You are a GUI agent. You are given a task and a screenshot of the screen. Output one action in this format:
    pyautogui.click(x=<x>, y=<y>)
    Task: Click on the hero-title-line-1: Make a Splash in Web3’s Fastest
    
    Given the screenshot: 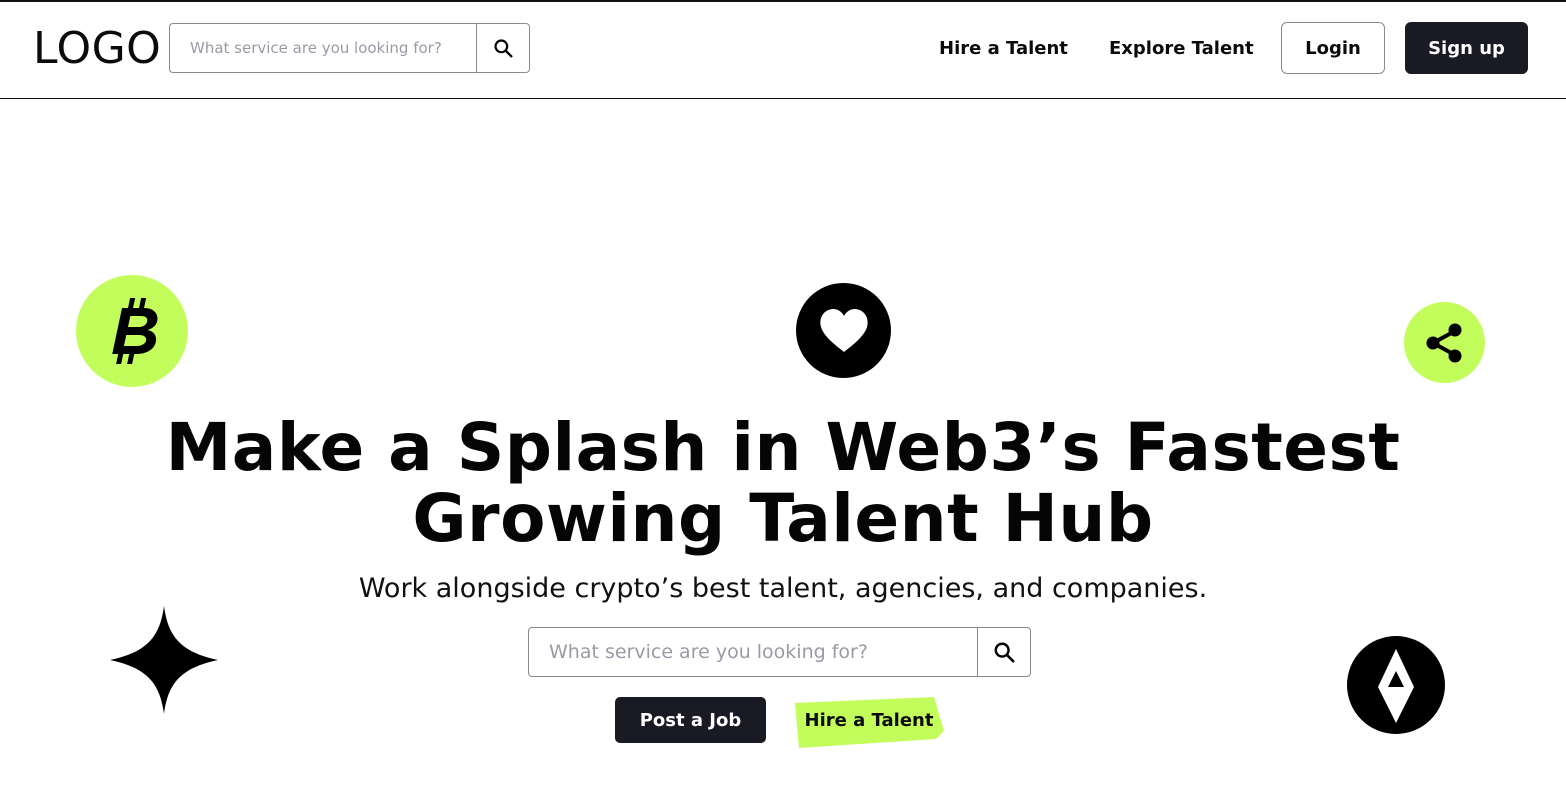 What is the action you would take?
    pyautogui.click(x=783, y=447)
    